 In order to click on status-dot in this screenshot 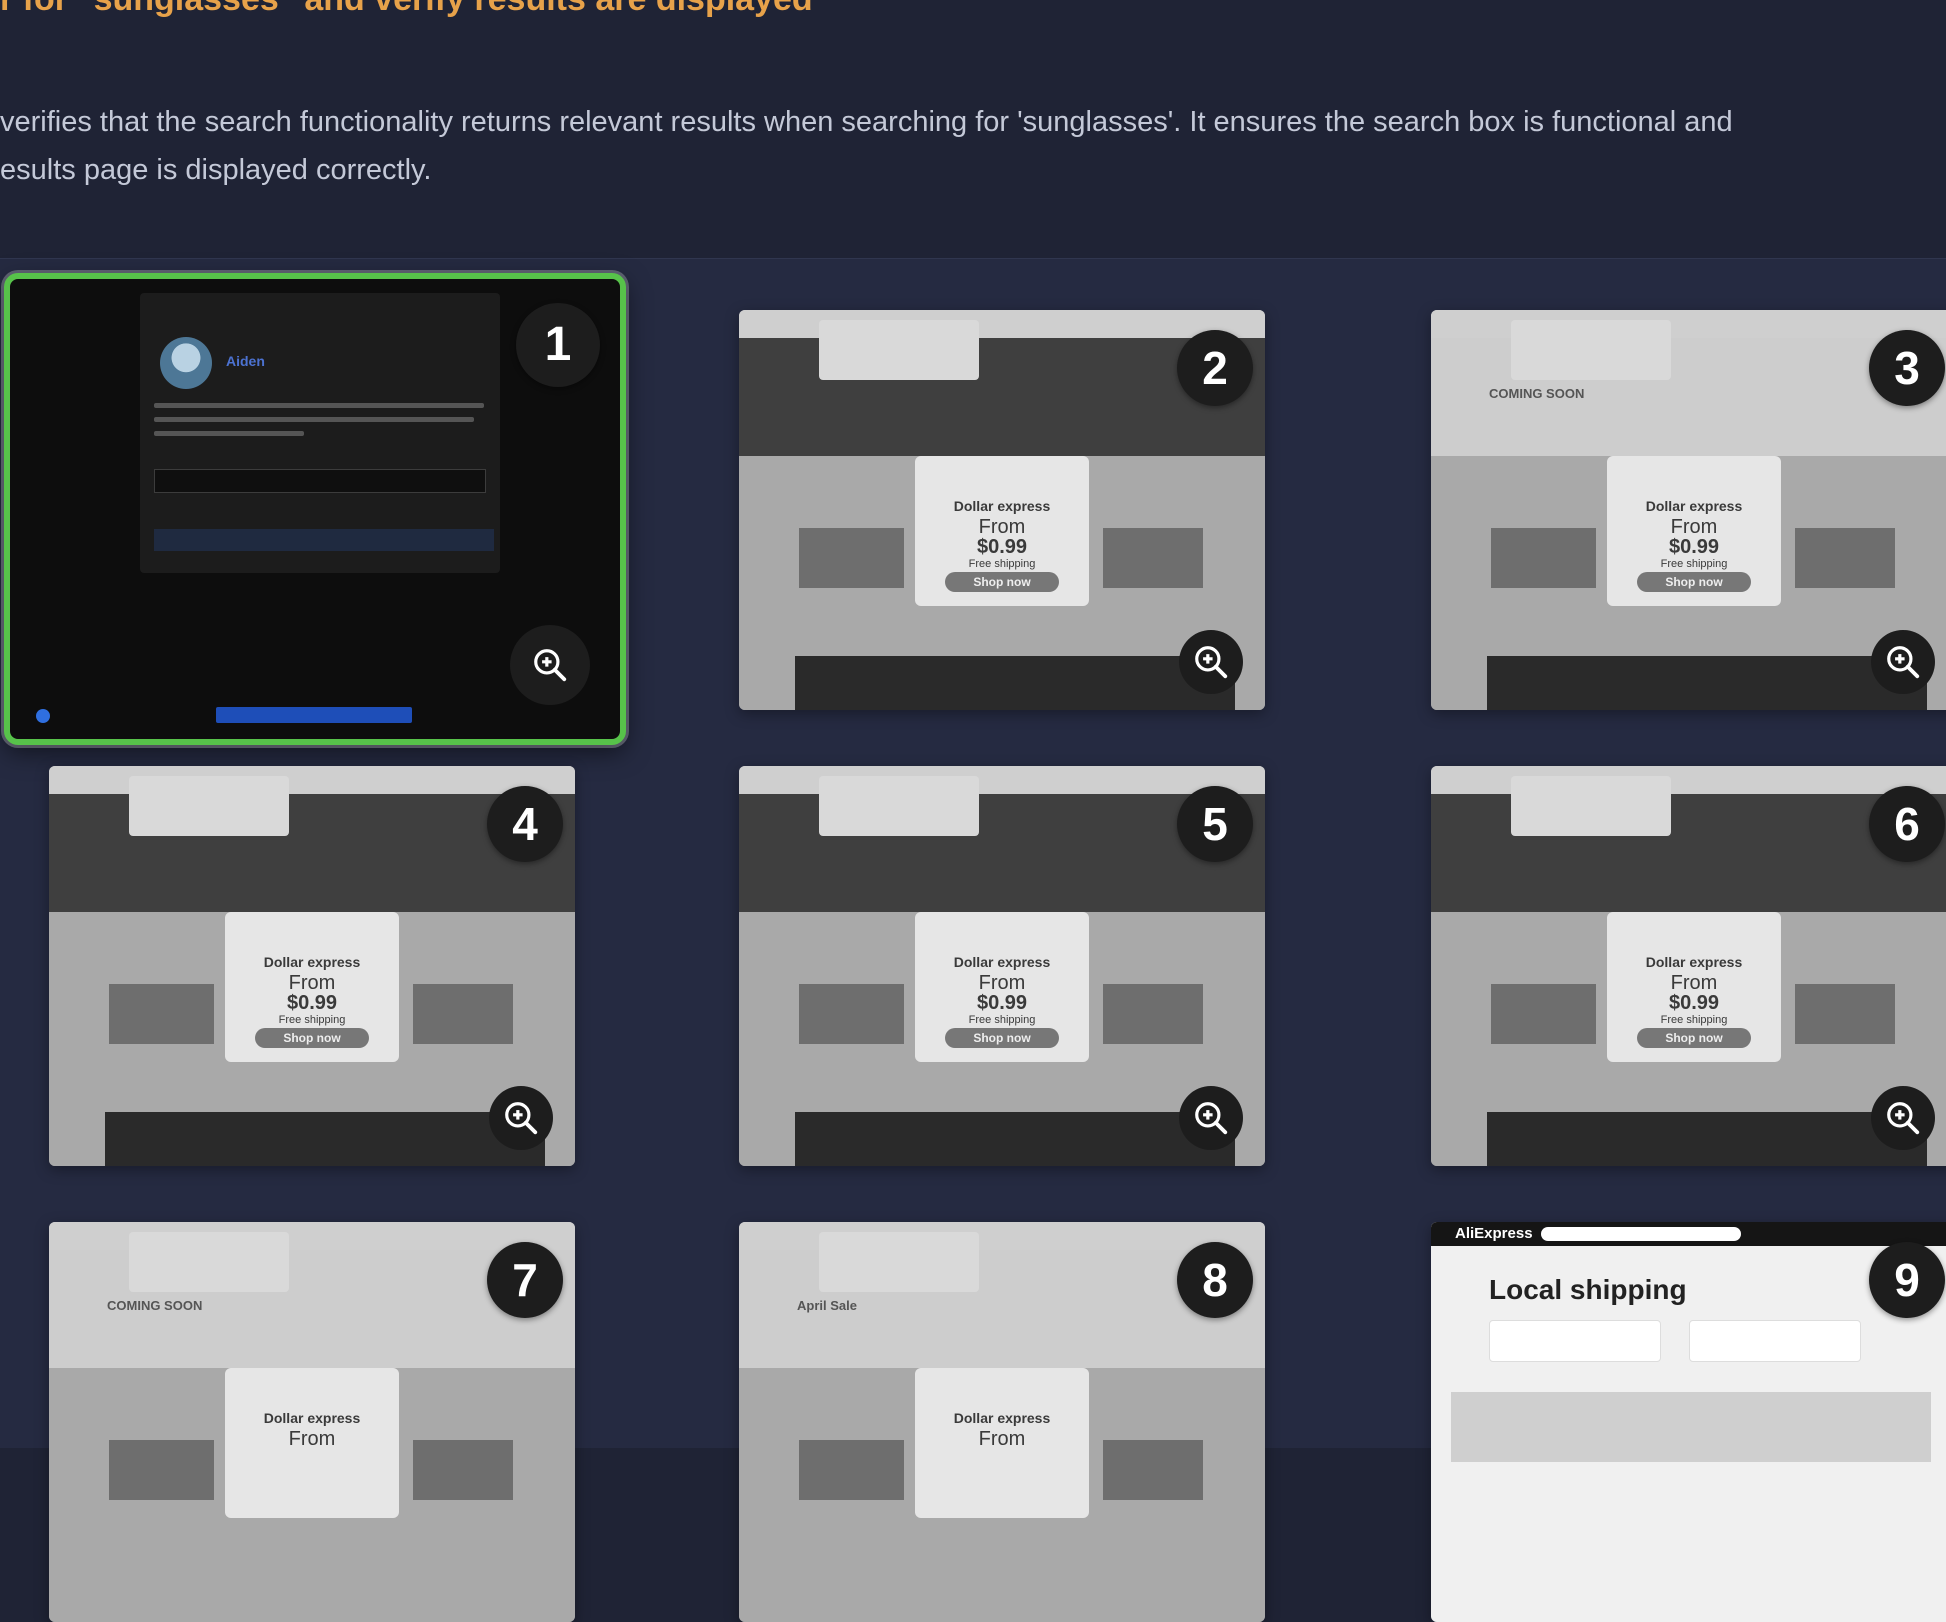, I will do `click(43, 716)`.